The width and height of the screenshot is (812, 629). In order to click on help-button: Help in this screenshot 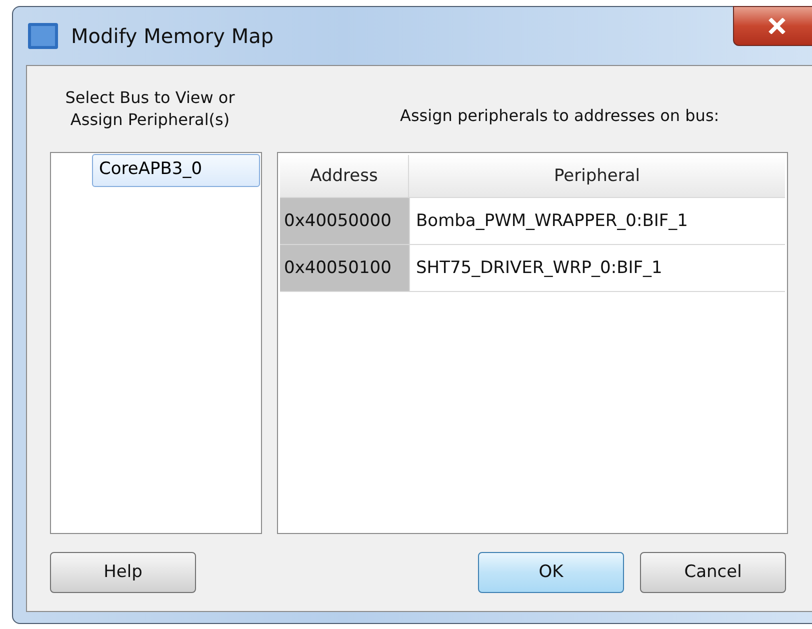, I will do `click(123, 572)`.